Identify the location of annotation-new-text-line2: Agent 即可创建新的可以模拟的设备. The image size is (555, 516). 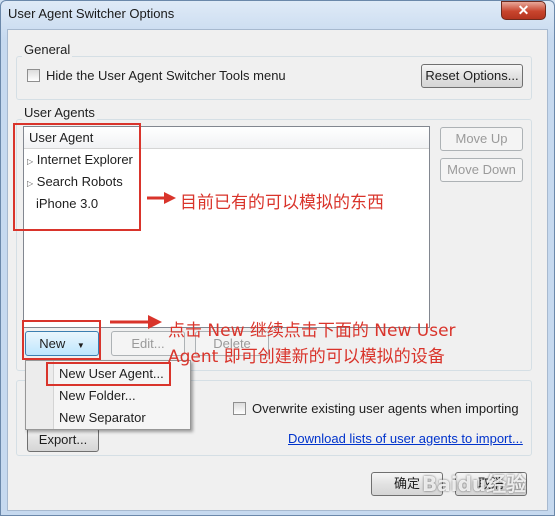
(306, 357).